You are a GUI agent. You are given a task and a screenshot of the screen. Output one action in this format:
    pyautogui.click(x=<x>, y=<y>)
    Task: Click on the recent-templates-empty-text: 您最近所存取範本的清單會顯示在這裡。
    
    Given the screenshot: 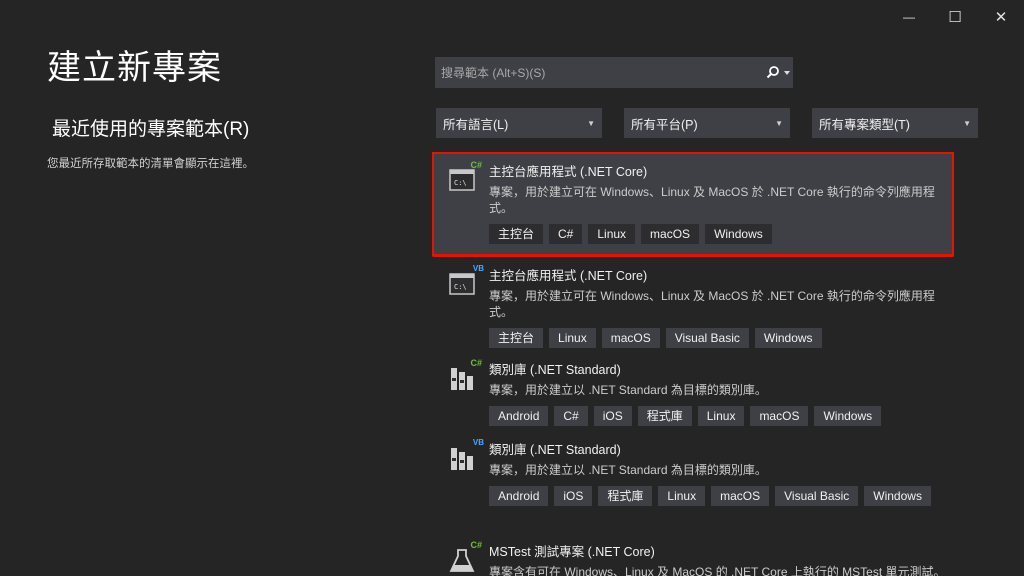 What is the action you would take?
    pyautogui.click(x=150, y=164)
    